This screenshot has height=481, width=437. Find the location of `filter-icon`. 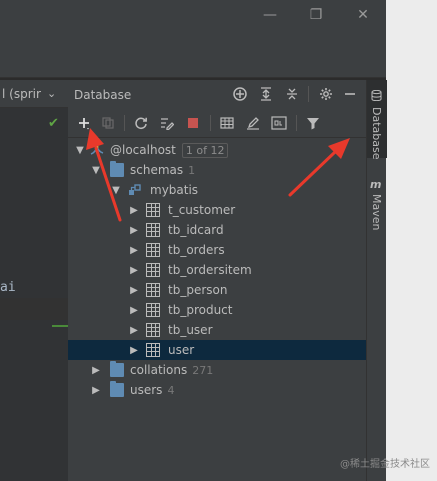

filter-icon is located at coordinates (313, 123).